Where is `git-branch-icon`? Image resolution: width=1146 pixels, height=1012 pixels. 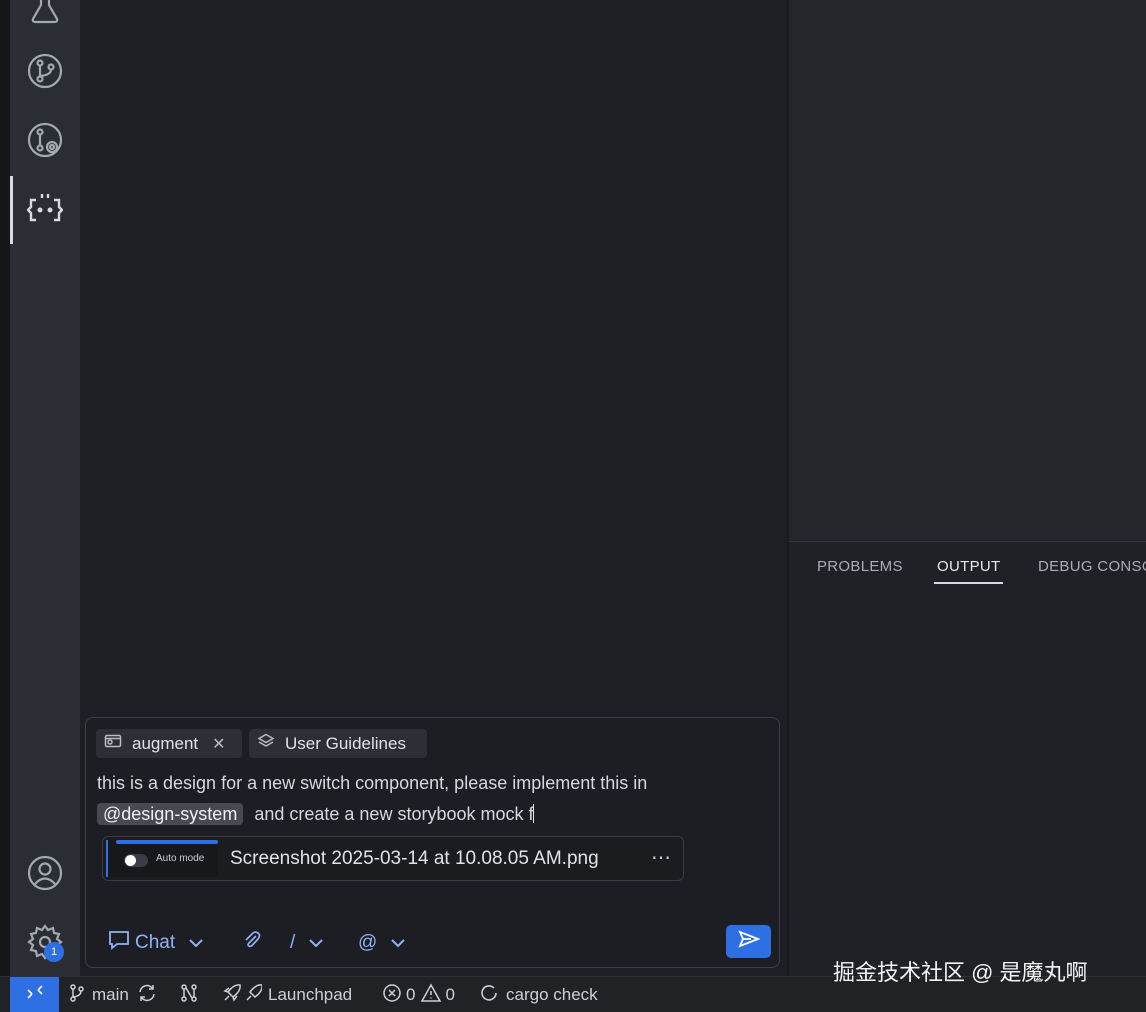 git-branch-icon is located at coordinates (77, 995).